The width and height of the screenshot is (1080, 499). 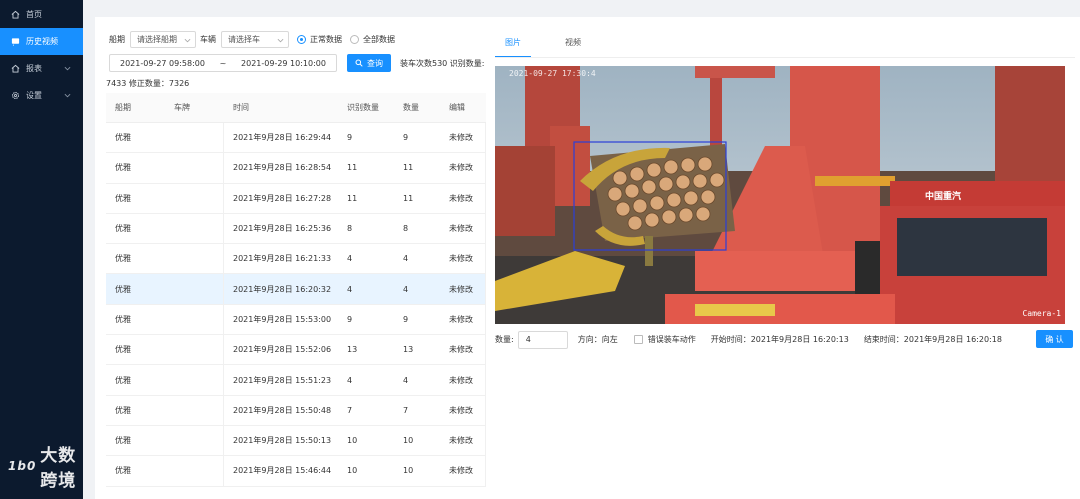 I want to click on table-row: 优雅 2021年9月28日 15:51:23 4 4 未修改, so click(x=296, y=380).